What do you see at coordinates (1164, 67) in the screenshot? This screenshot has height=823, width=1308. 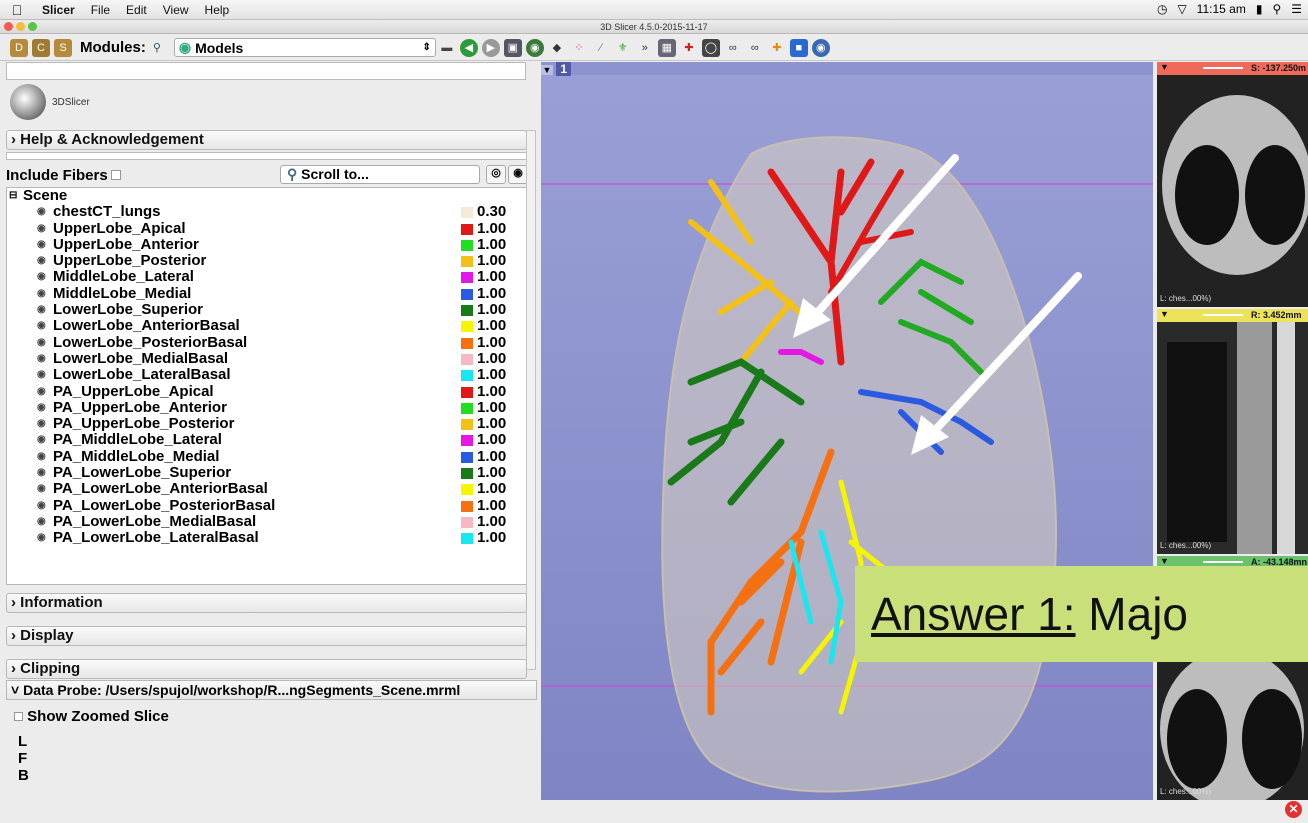 I see `slice-red-pin-icon: ▼` at bounding box center [1164, 67].